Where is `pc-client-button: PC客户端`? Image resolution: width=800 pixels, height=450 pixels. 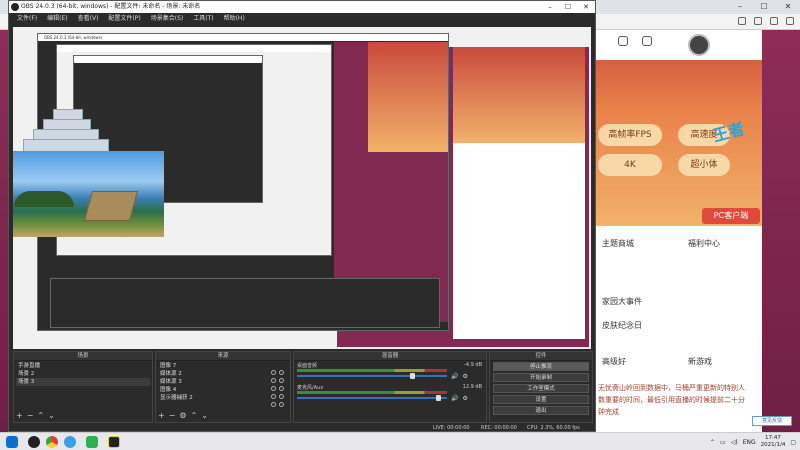 pc-client-button: PC客户端 is located at coordinates (731, 216).